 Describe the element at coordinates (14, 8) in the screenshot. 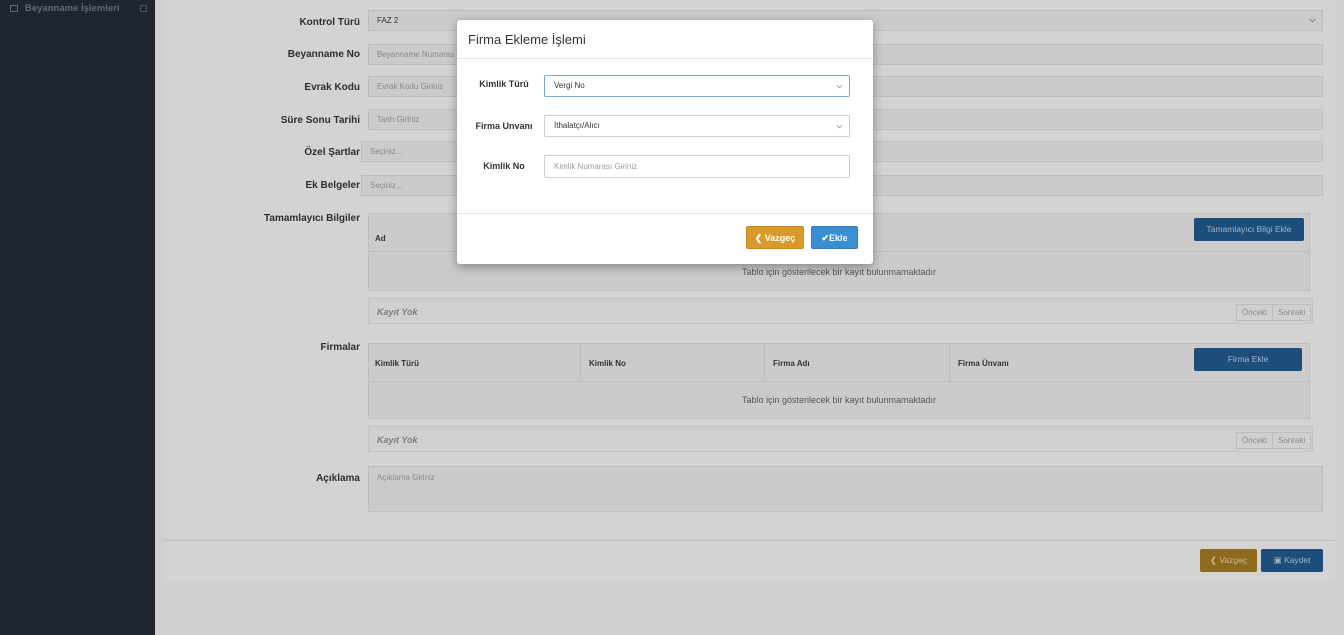

I see `form-icon` at that location.